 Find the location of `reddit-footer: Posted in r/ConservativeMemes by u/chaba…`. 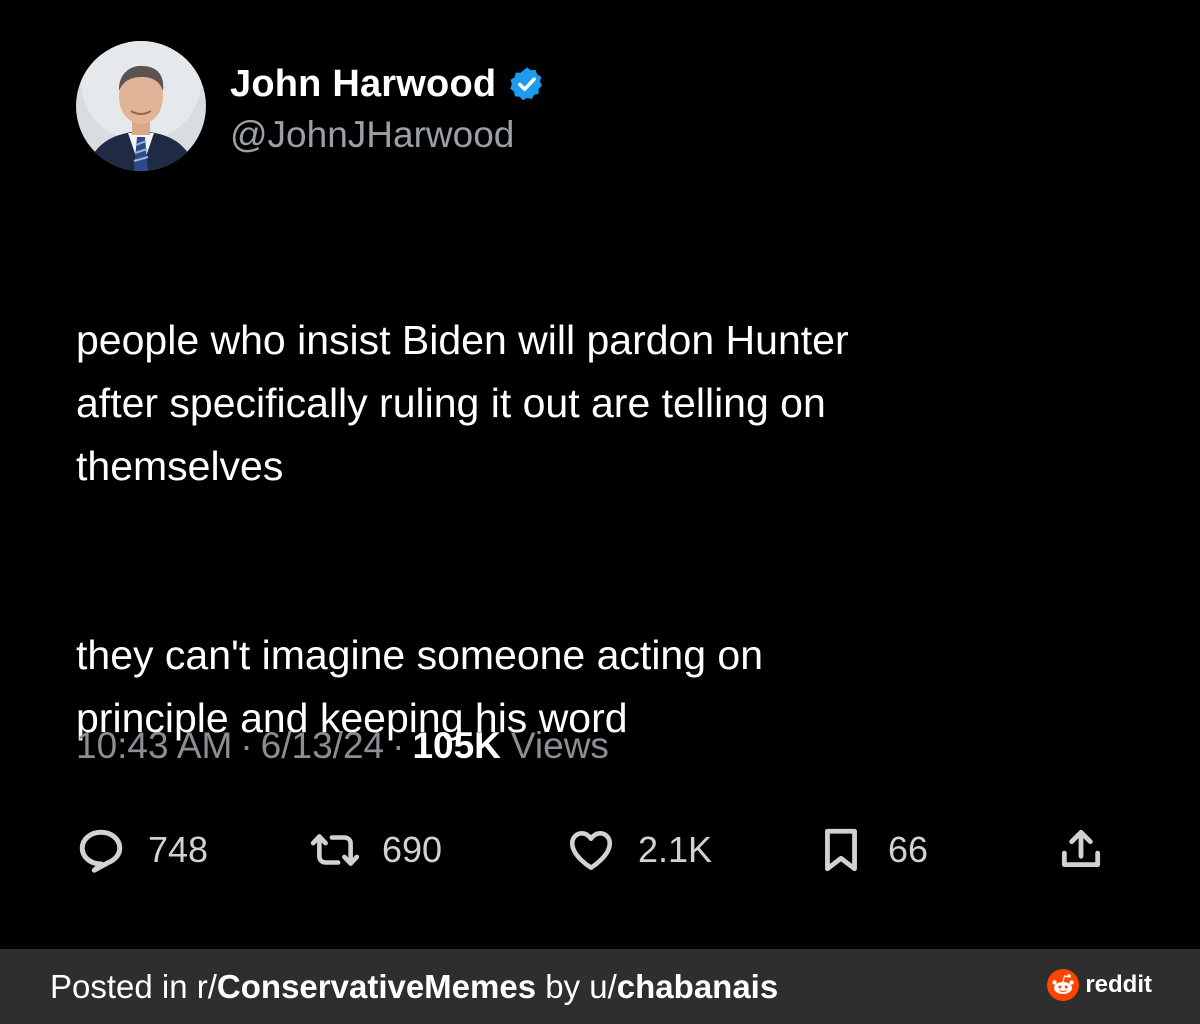

reddit-footer: Posted in r/ConservativeMemes by u/chaba… is located at coordinates (600, 986).